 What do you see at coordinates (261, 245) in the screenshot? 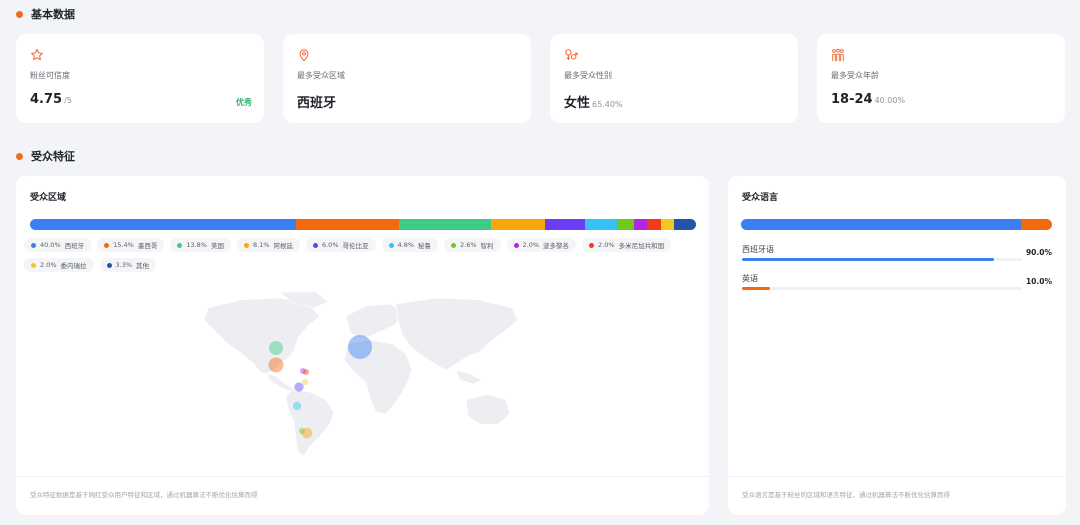
I see `legend-percent: 8.1%` at bounding box center [261, 245].